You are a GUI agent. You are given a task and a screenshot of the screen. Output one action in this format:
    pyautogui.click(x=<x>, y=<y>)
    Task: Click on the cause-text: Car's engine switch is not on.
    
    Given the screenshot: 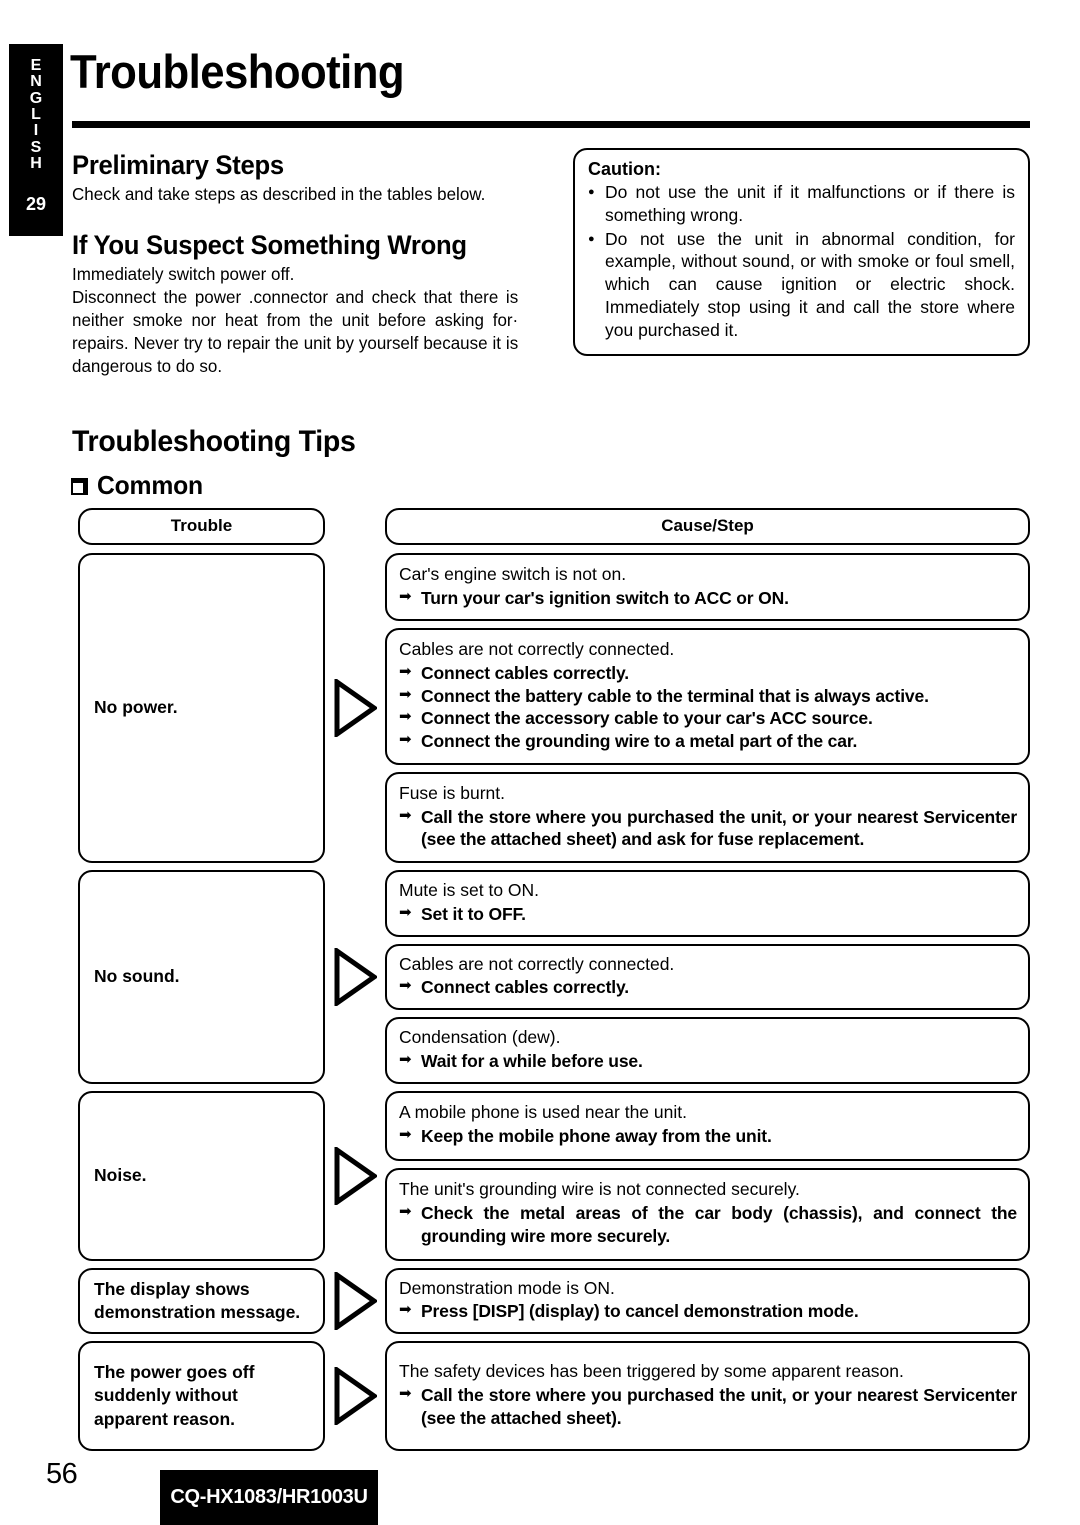 What is the action you would take?
    pyautogui.click(x=513, y=573)
    